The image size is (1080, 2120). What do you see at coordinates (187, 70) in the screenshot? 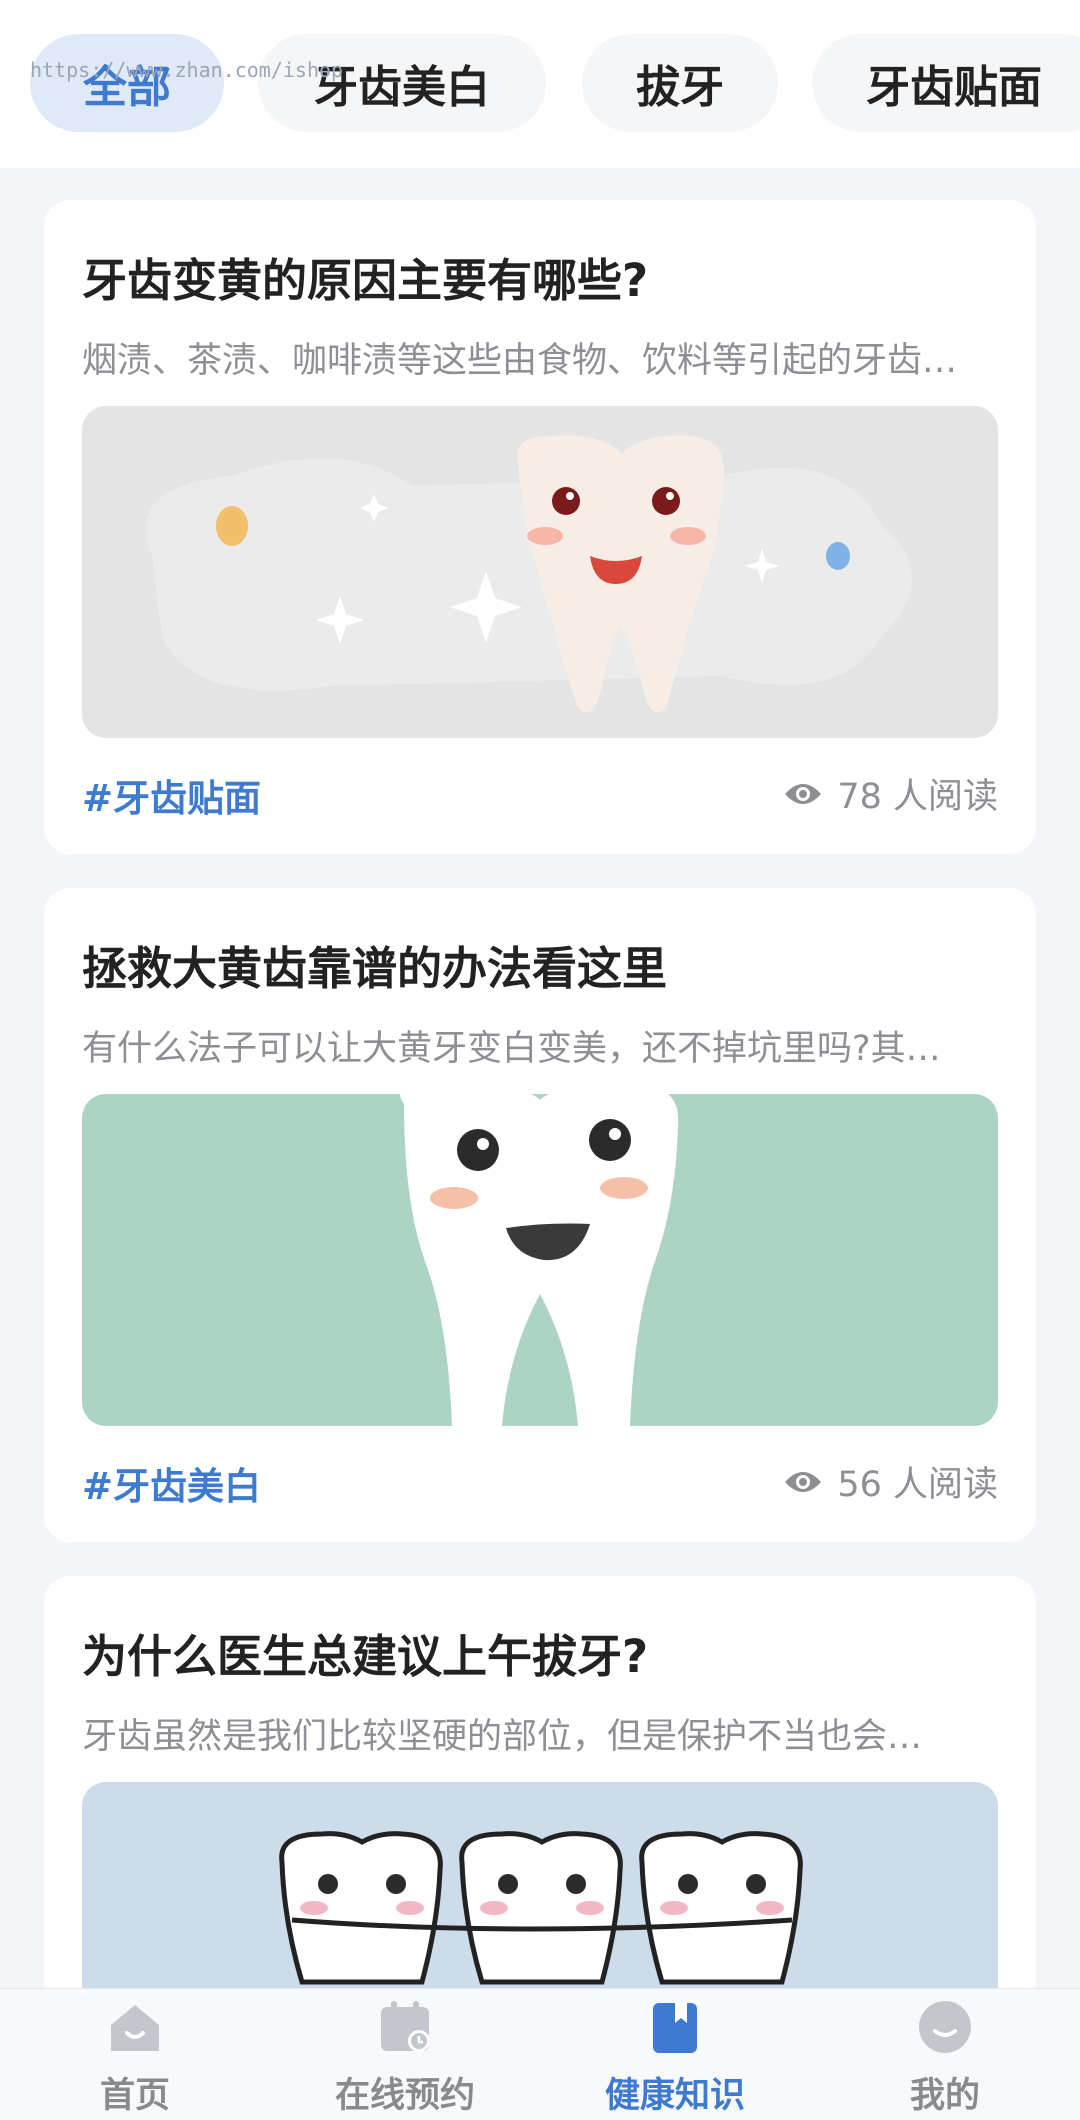
I see `watermark: https://www.zhan.com/ishop` at bounding box center [187, 70].